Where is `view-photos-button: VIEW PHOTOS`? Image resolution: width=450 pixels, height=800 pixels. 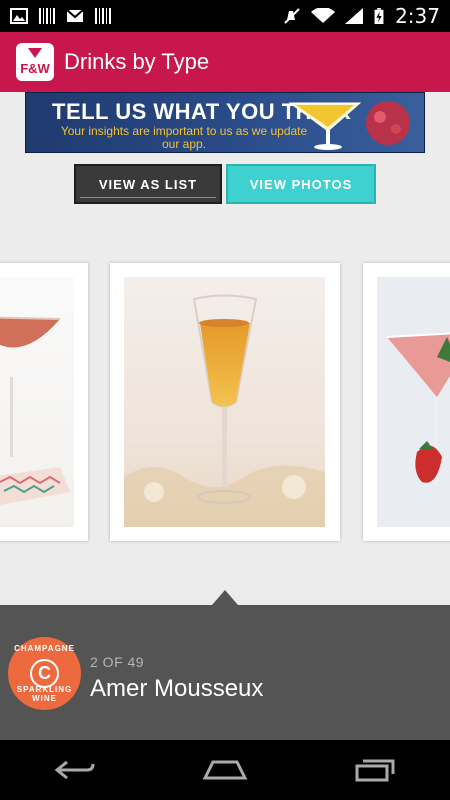 view-photos-button: VIEW PHOTOS is located at coordinates (301, 184).